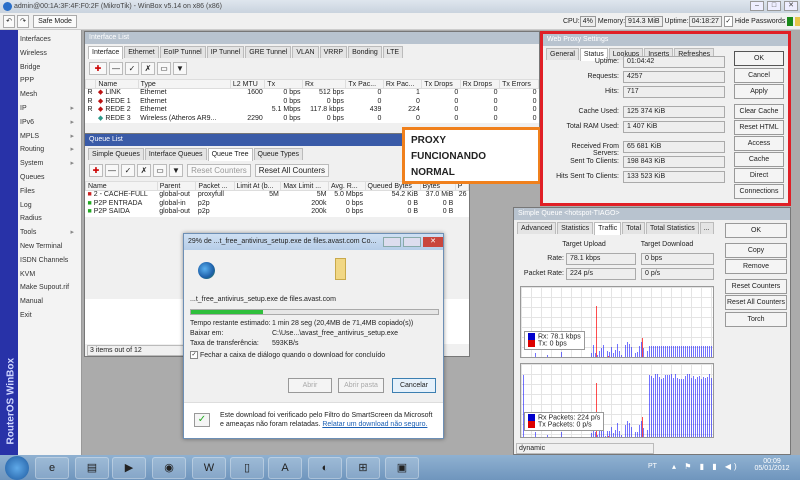 The width and height of the screenshot is (800, 480). What do you see at coordinates (176, 186) in the screenshot?
I see `column-header: Parent` at bounding box center [176, 186].